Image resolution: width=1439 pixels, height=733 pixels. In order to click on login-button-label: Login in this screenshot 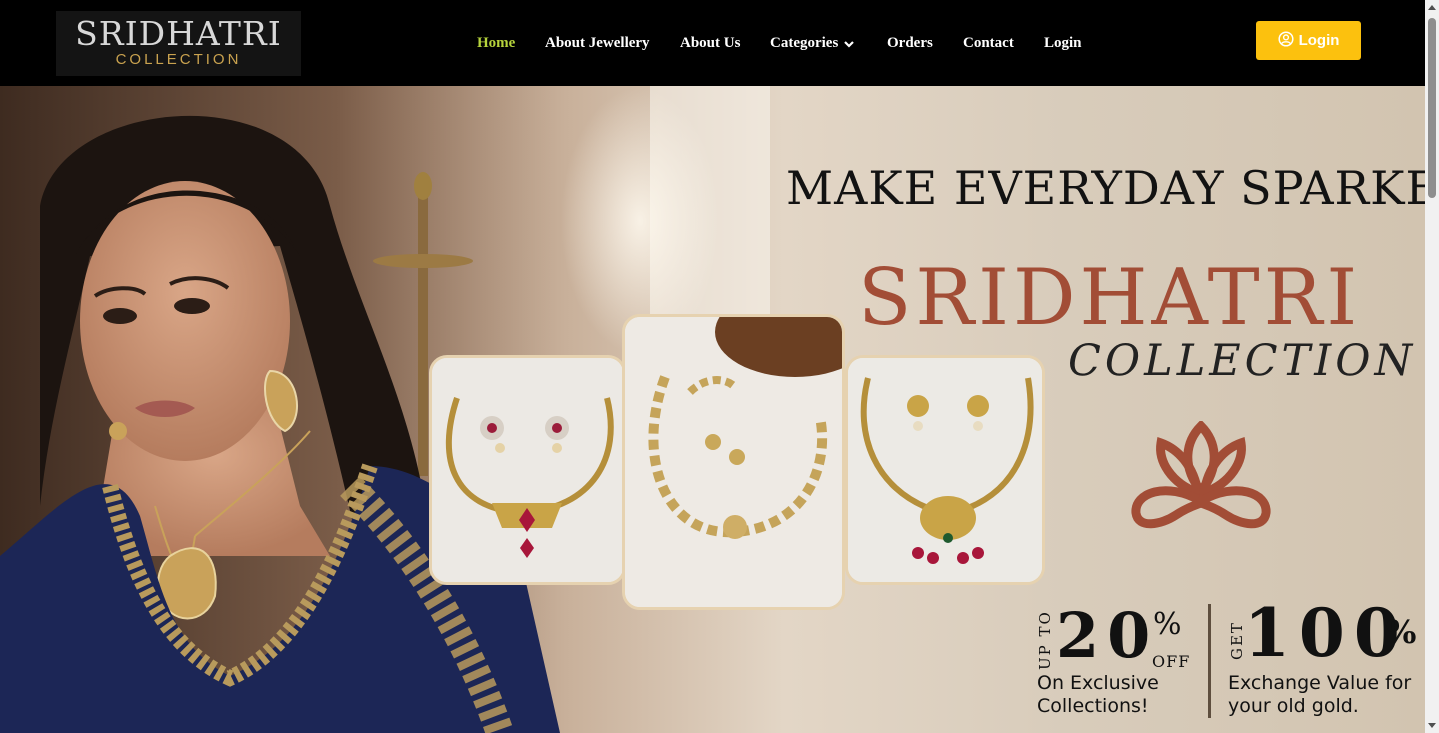, I will do `click(1319, 40)`.